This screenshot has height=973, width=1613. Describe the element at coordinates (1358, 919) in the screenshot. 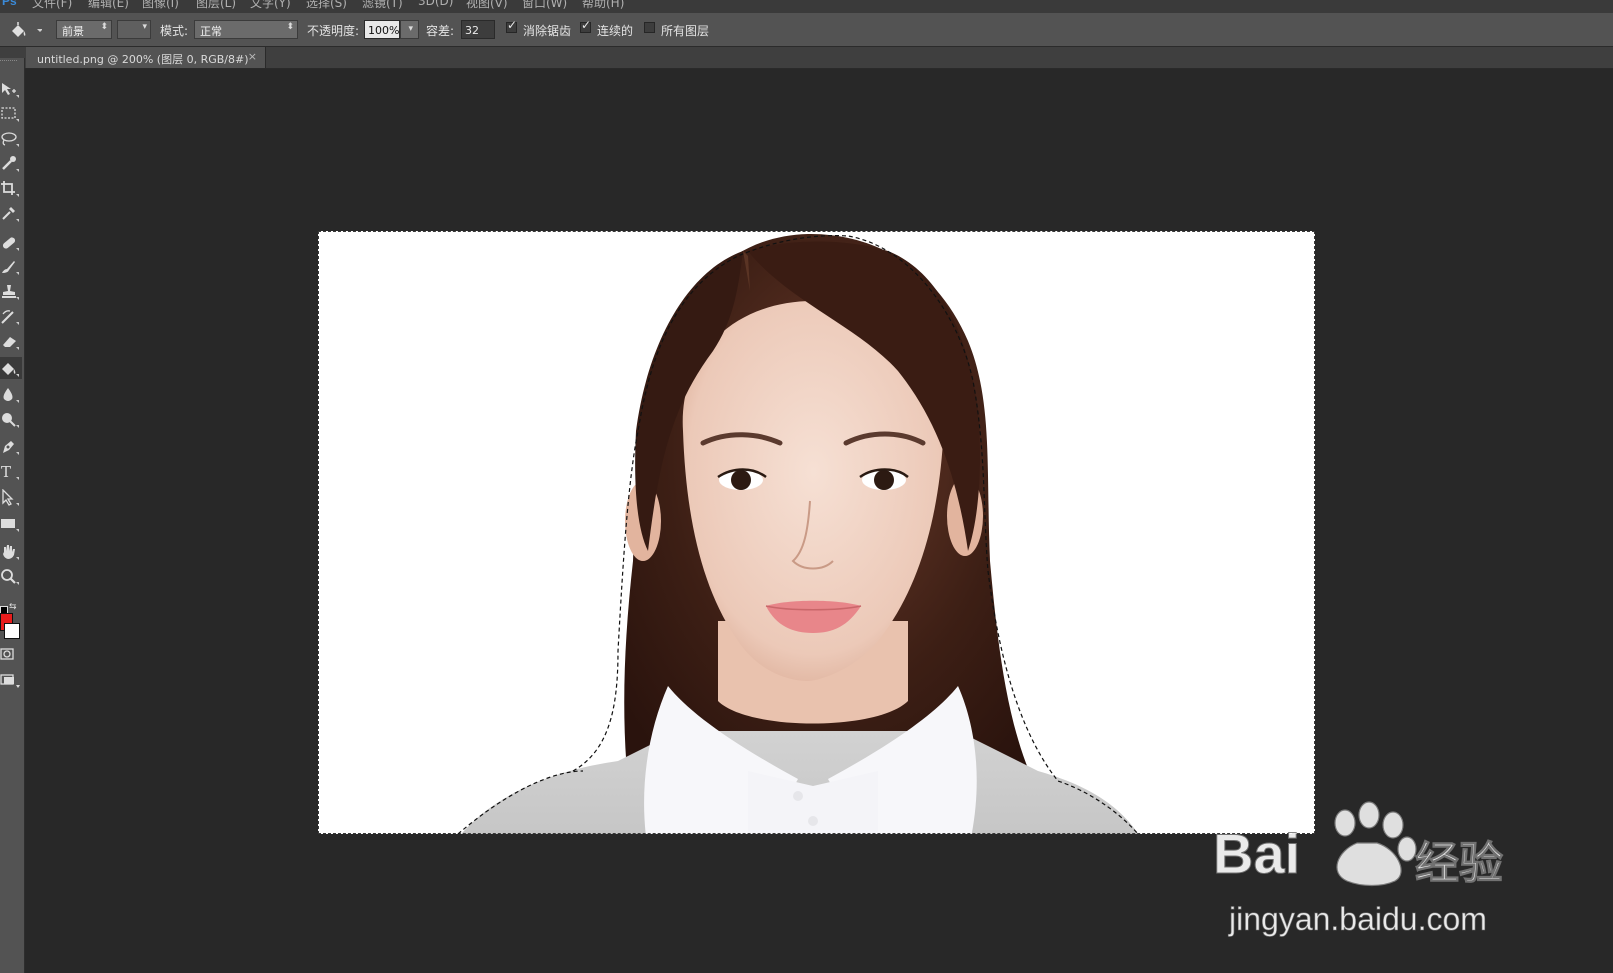

I see `watermark-url: jingyan.baidu.com` at that location.